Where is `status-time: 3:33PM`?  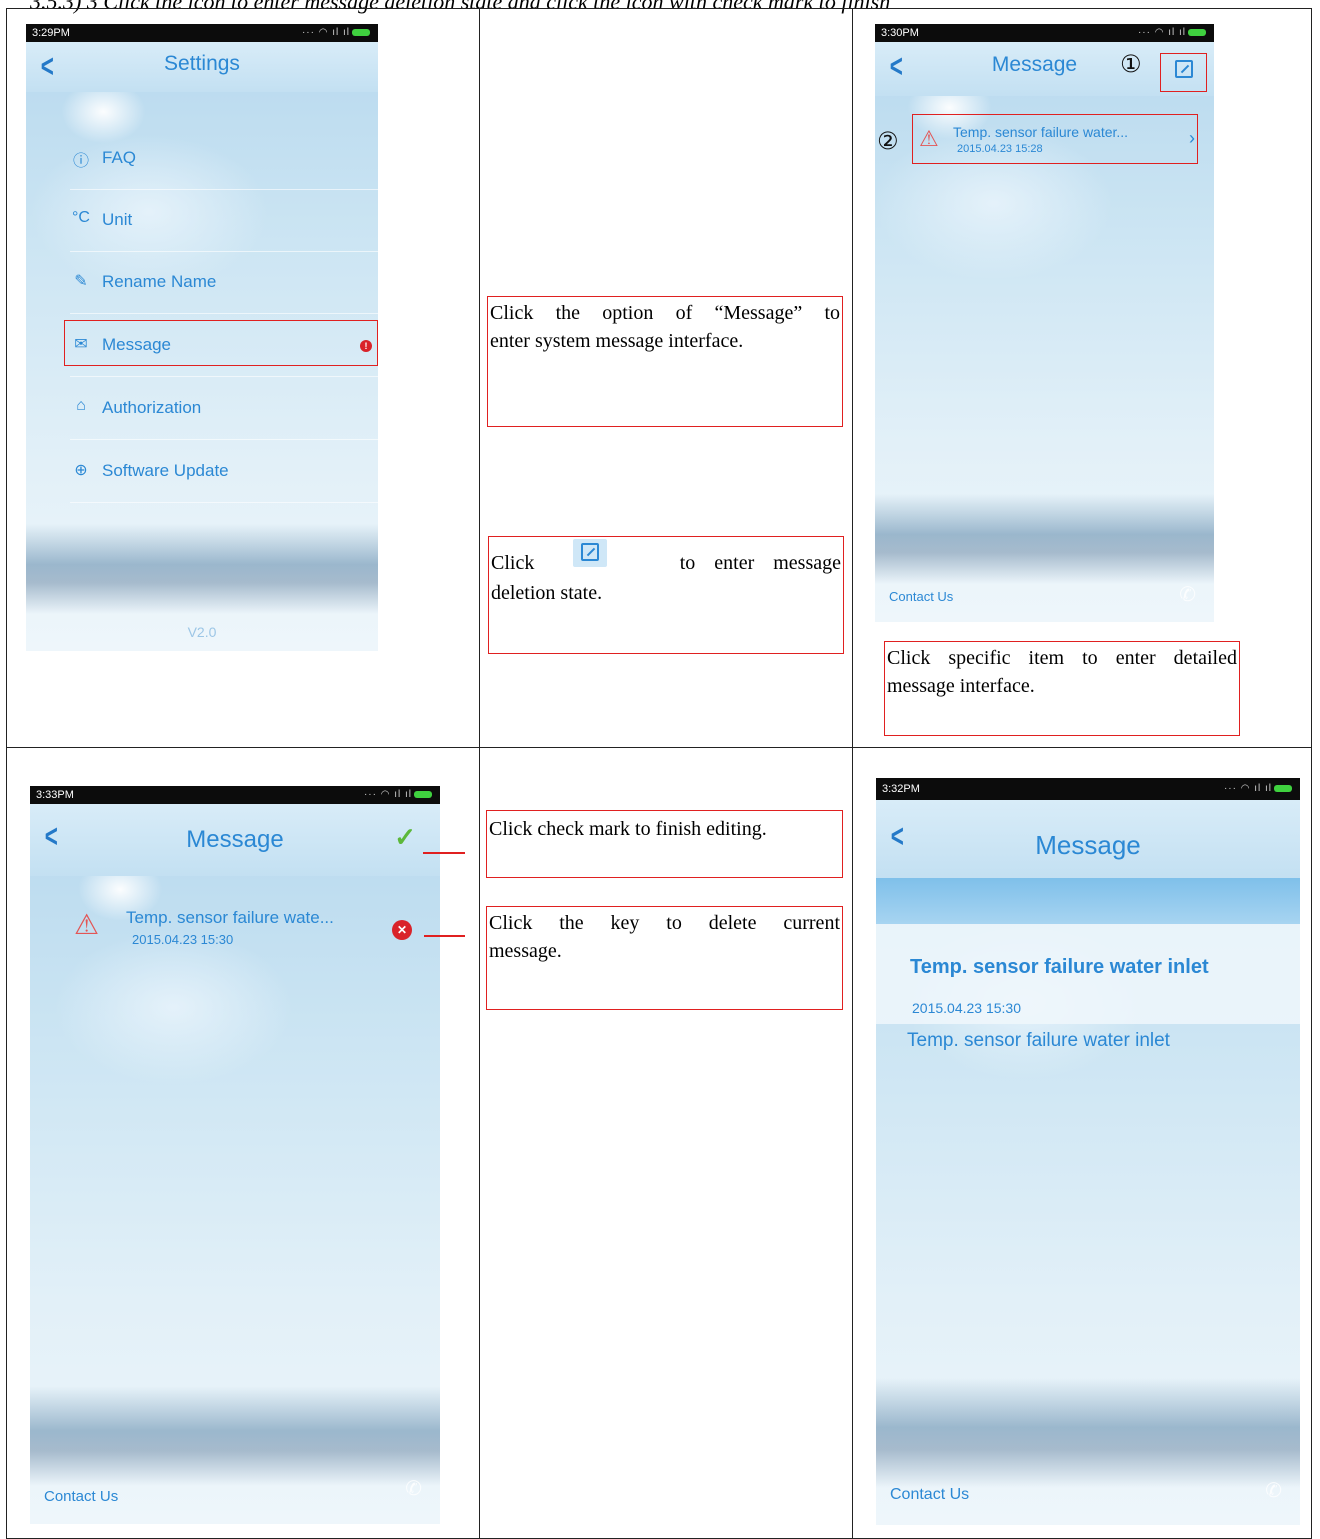 status-time: 3:33PM is located at coordinates (55, 795).